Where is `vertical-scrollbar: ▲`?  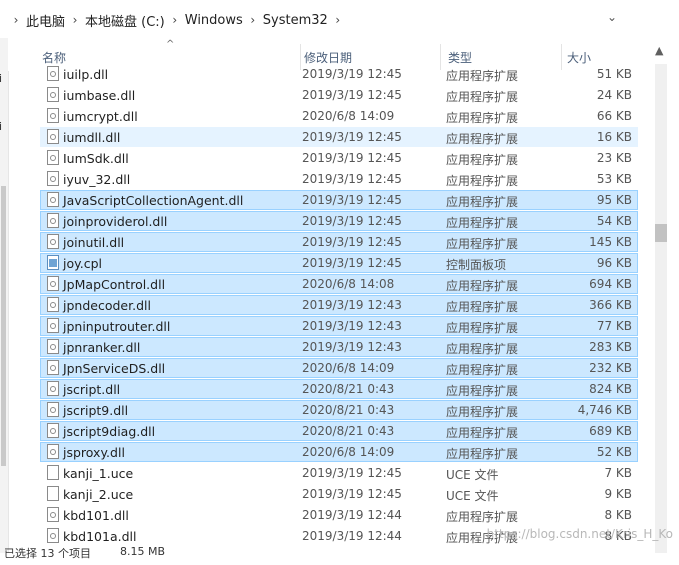
vertical-scrollbar: ▲ is located at coordinates (660, 295).